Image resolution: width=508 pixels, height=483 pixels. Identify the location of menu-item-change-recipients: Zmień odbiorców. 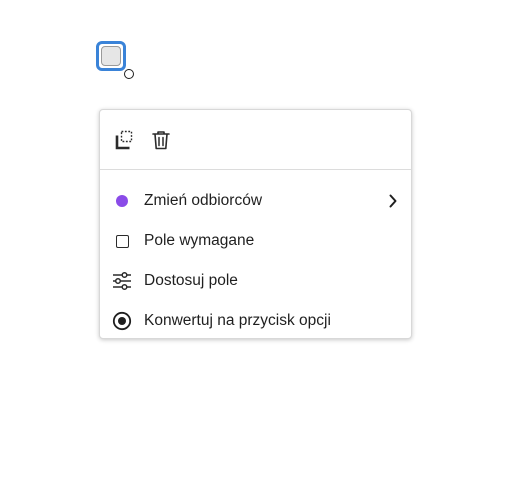
(255, 201).